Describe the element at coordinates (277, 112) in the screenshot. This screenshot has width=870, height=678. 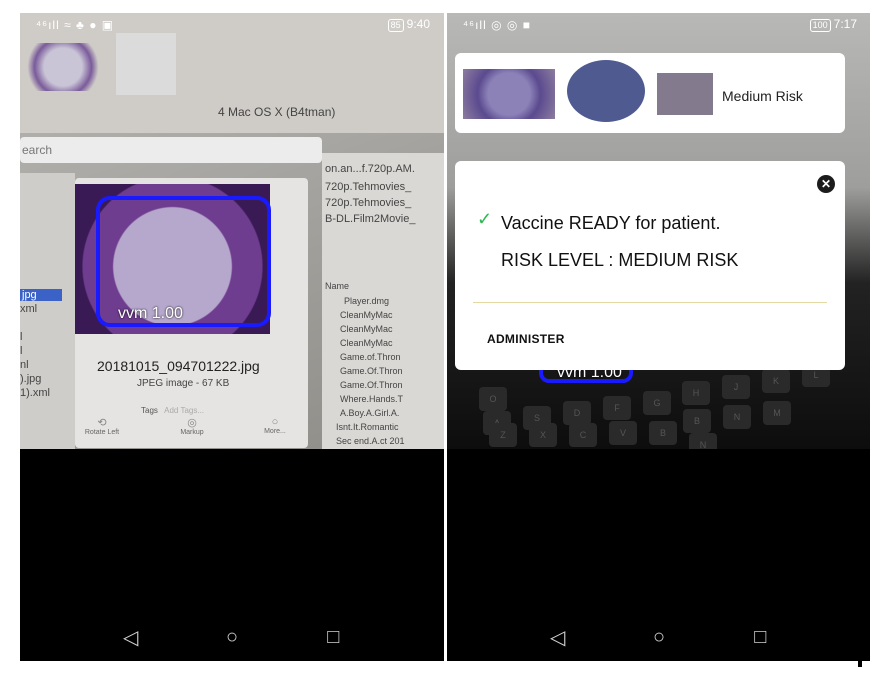
I see `os-title: 4 Mac OS X (B4tman)` at that location.